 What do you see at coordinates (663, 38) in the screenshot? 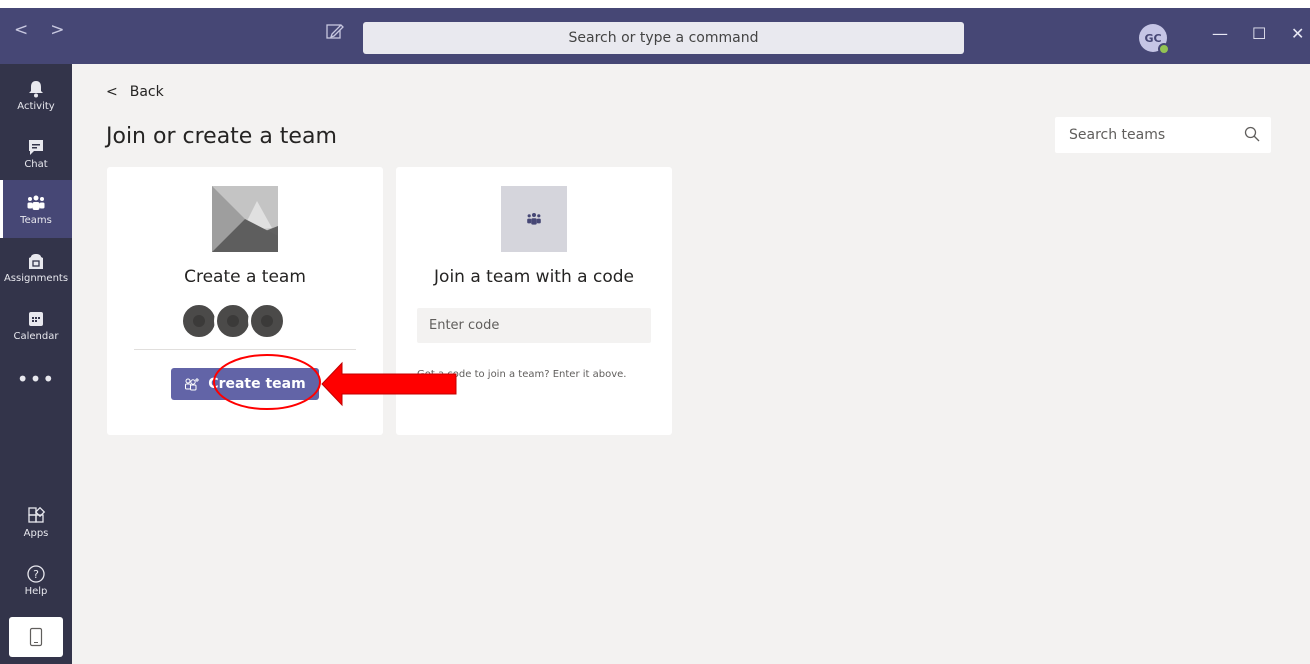
I see `command-search-bar: Search or type a command` at bounding box center [663, 38].